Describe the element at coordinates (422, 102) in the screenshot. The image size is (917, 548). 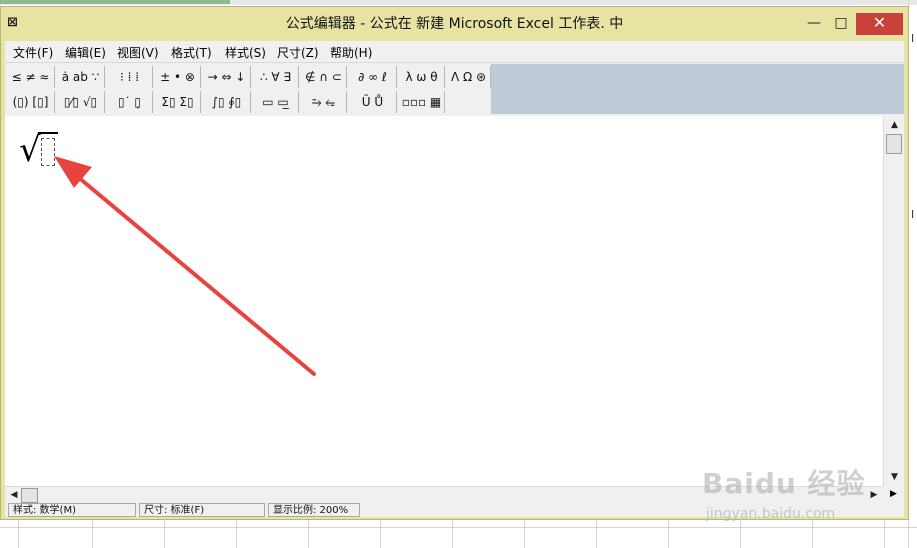
I see `matrix-templates-button: ▫▫▫ ▦` at that location.